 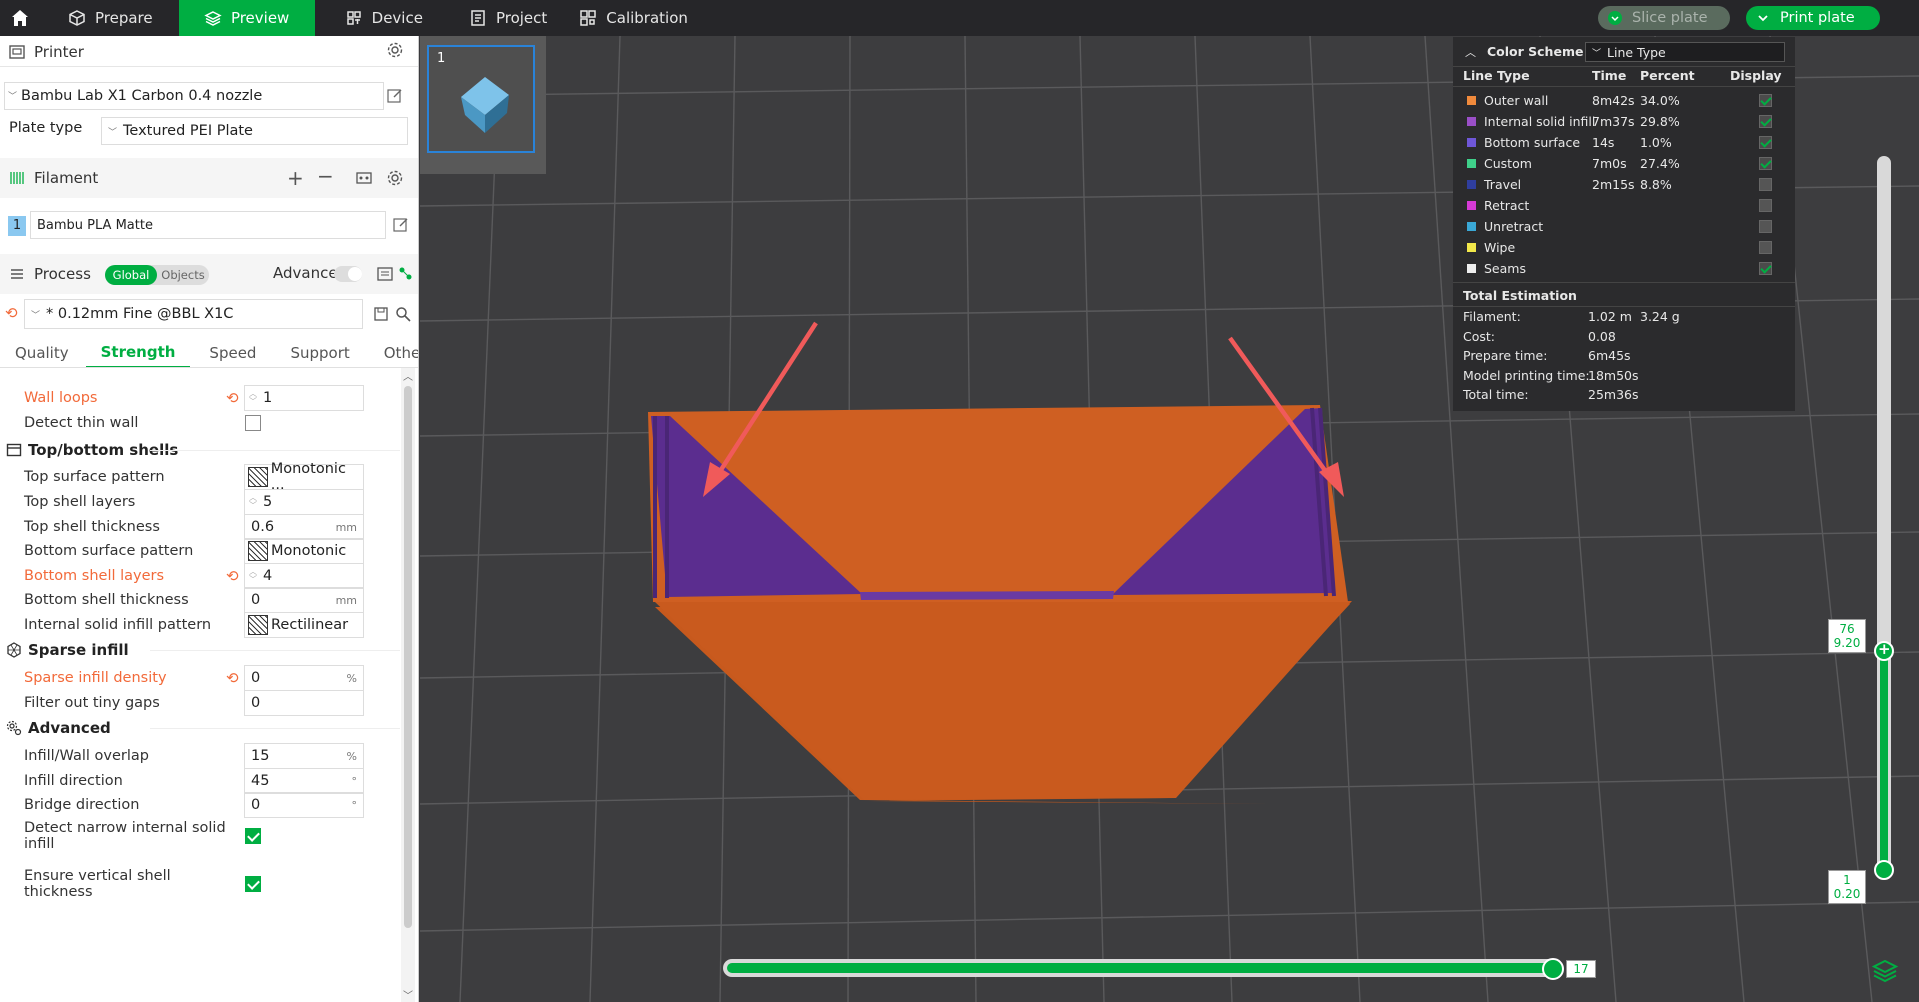 What do you see at coordinates (258, 551) in the screenshot?
I see `pattern-icon` at bounding box center [258, 551].